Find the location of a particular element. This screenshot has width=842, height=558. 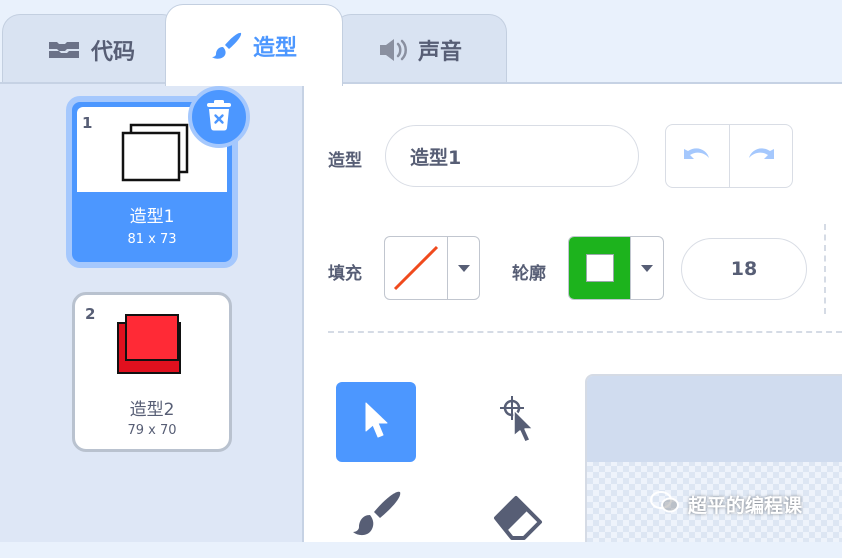

brush-icon is located at coordinates (376, 518).